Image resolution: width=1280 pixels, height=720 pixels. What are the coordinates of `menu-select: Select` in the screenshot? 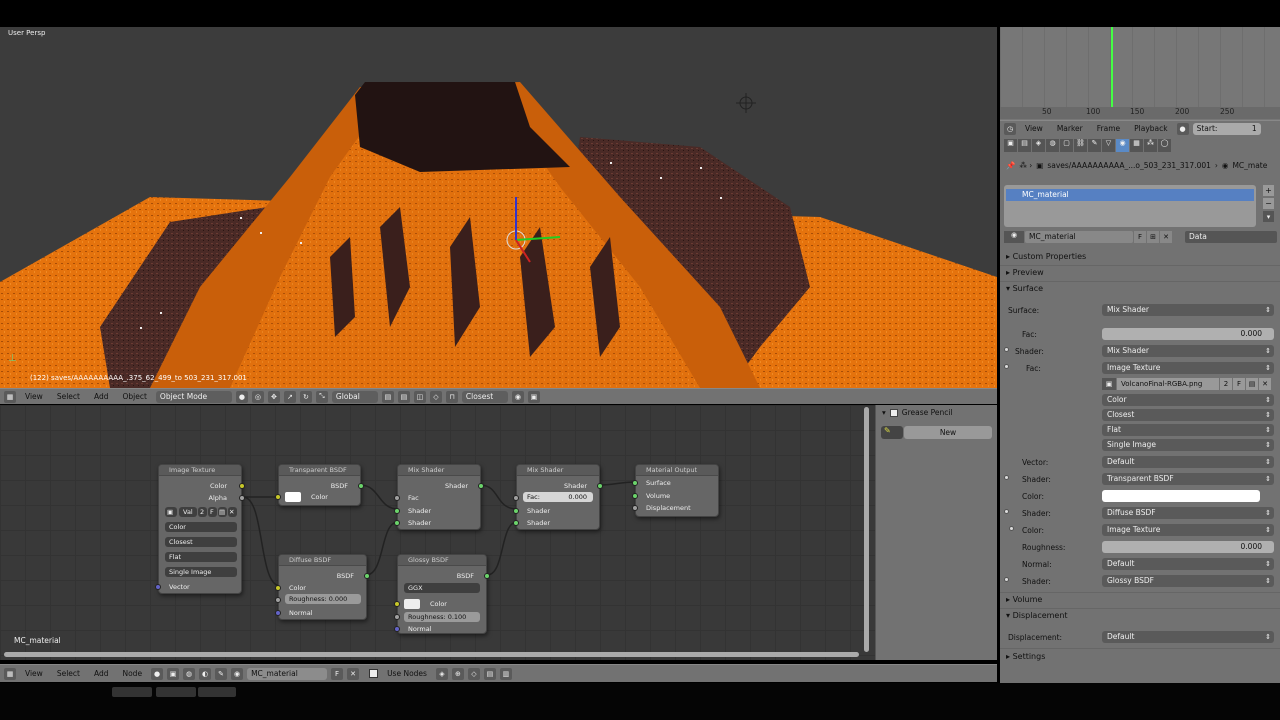 It's located at (68, 673).